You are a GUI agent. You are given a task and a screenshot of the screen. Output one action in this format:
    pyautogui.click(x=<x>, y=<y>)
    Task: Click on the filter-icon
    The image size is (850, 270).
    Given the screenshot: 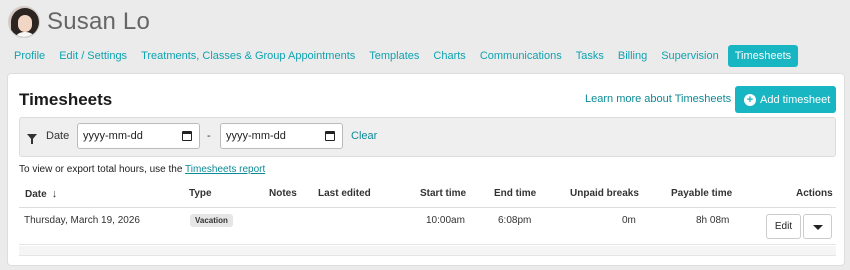 What is the action you would take?
    pyautogui.click(x=32, y=139)
    